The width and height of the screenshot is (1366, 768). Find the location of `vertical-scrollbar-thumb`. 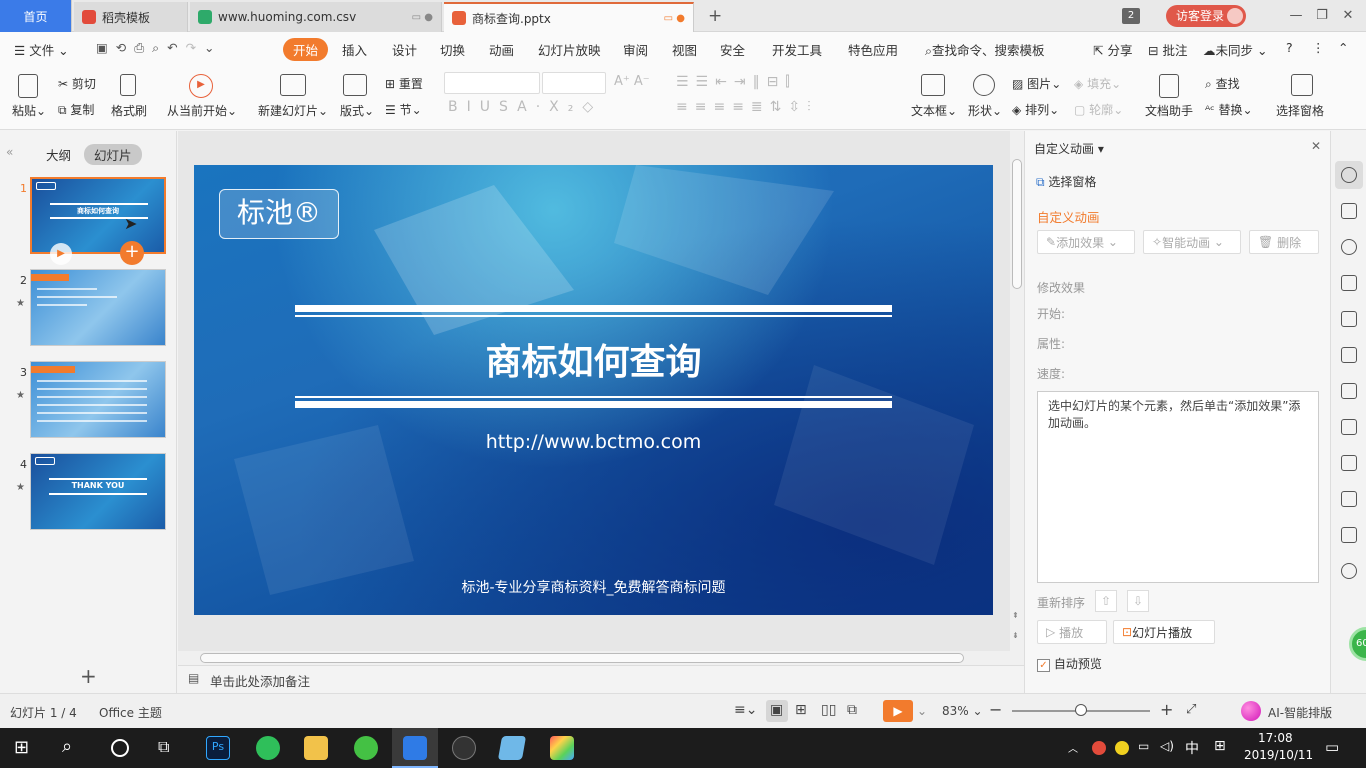

vertical-scrollbar-thumb is located at coordinates (1017, 224).